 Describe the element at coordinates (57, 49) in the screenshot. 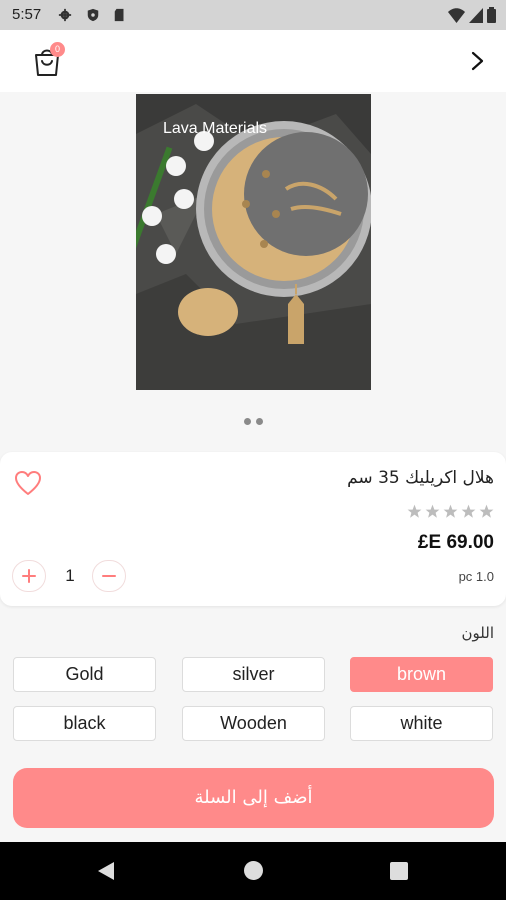

I see `cart-badge: 0` at that location.